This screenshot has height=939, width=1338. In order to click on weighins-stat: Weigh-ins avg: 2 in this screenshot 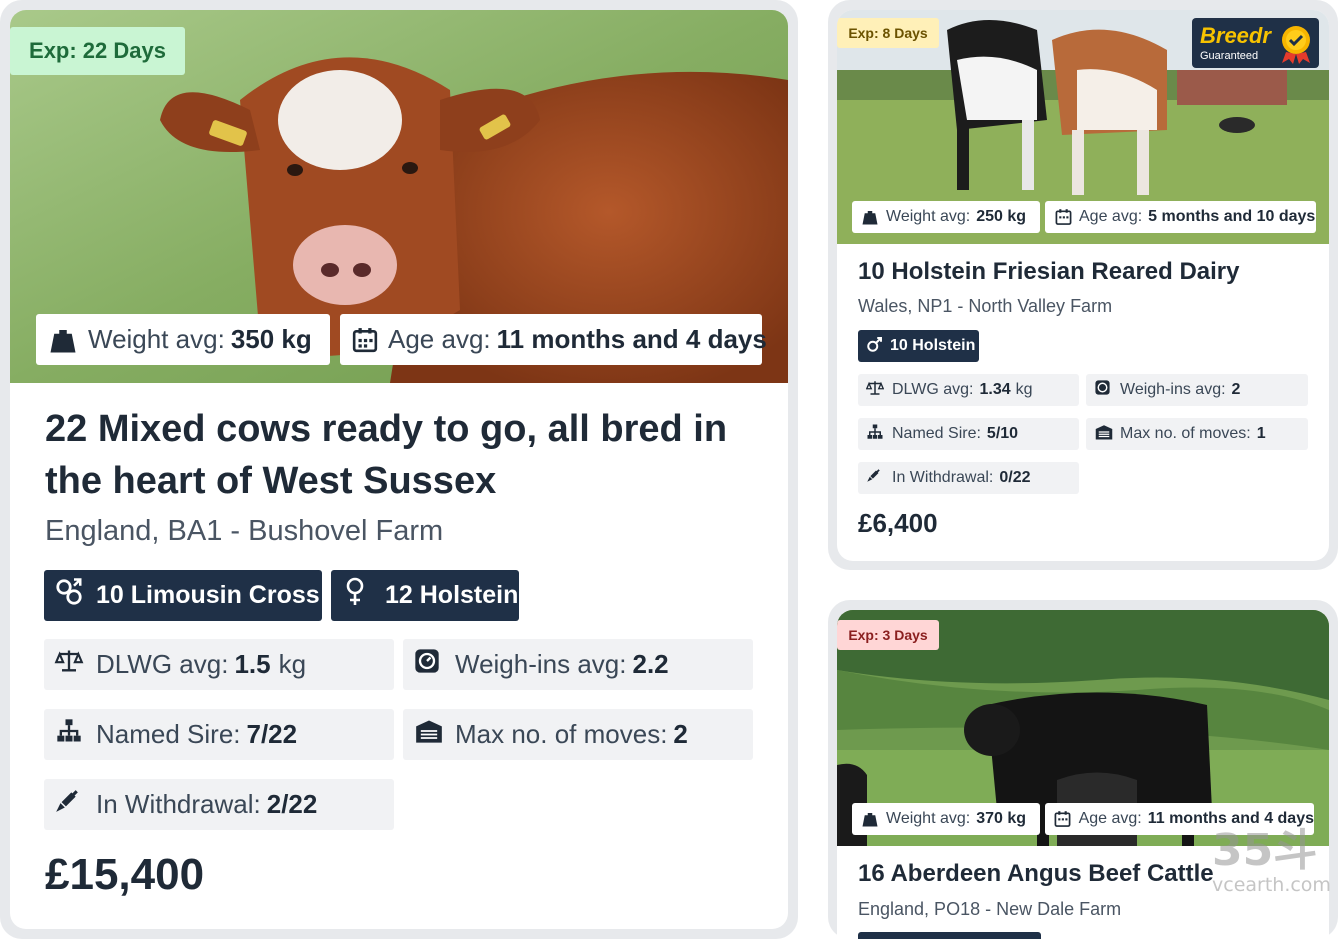, I will do `click(1197, 390)`.